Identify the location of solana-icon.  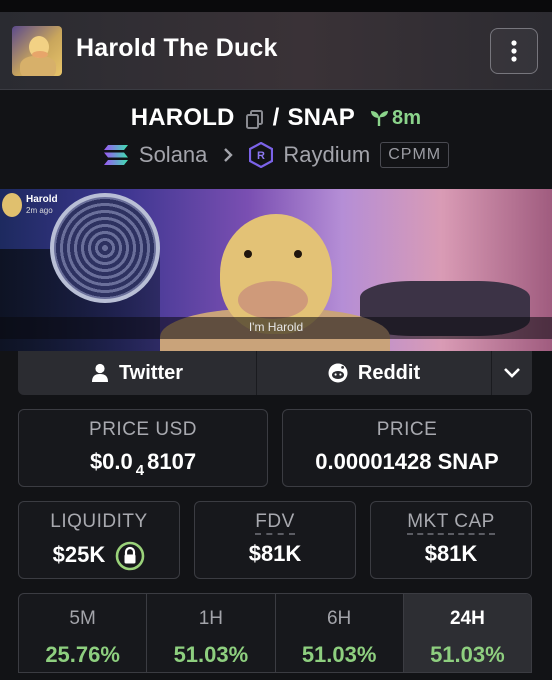
(115, 155).